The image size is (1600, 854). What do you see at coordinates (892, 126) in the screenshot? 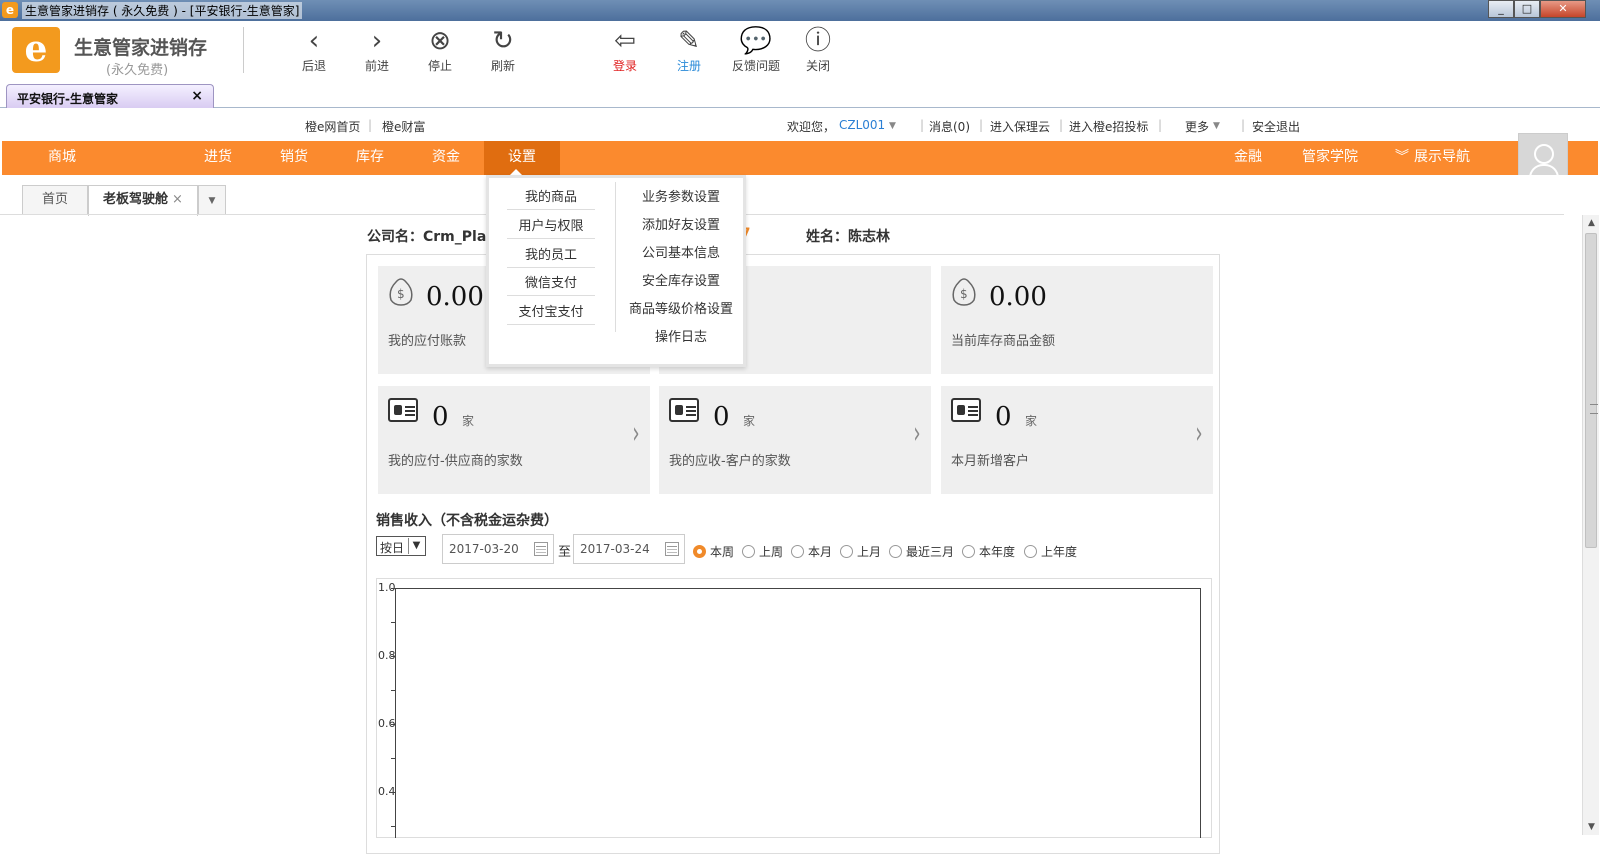
I see `user-dropdown-icon: ▼` at bounding box center [892, 126].